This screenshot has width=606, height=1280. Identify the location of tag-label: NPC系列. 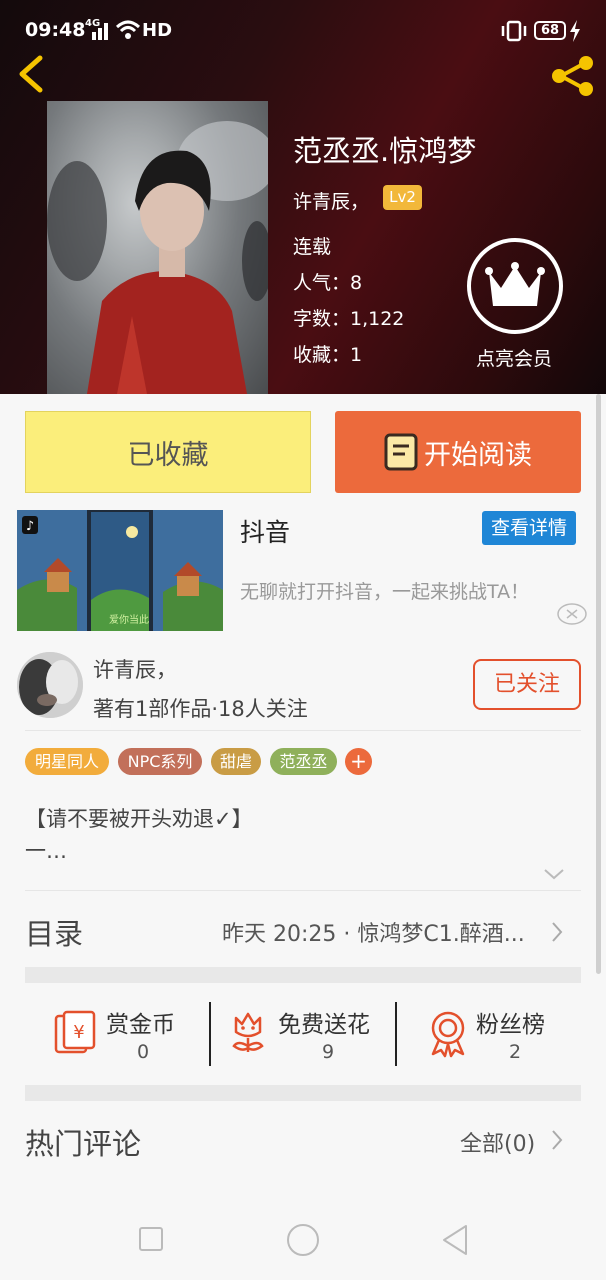
(160, 761).